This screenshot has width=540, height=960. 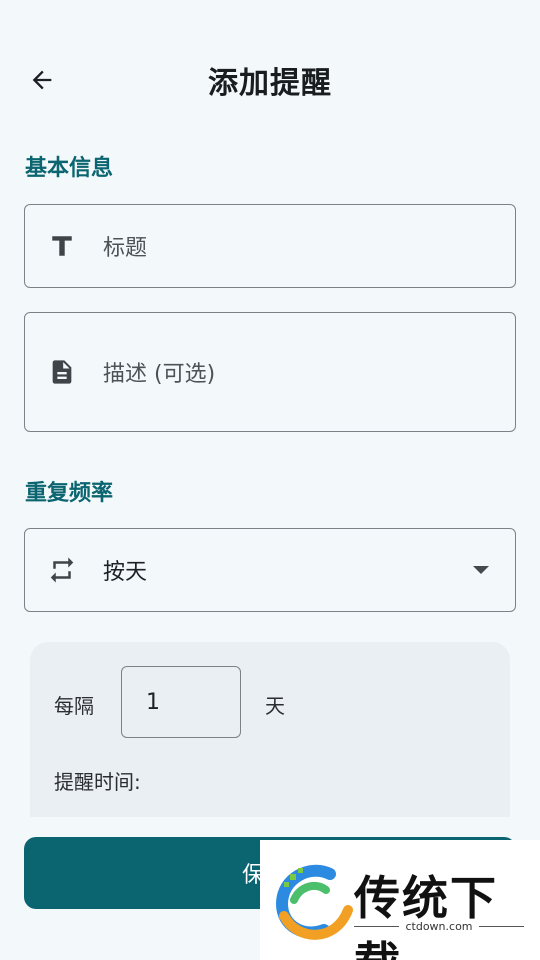 I want to click on watermark: 传统下载 ctdown.com, so click(x=400, y=900).